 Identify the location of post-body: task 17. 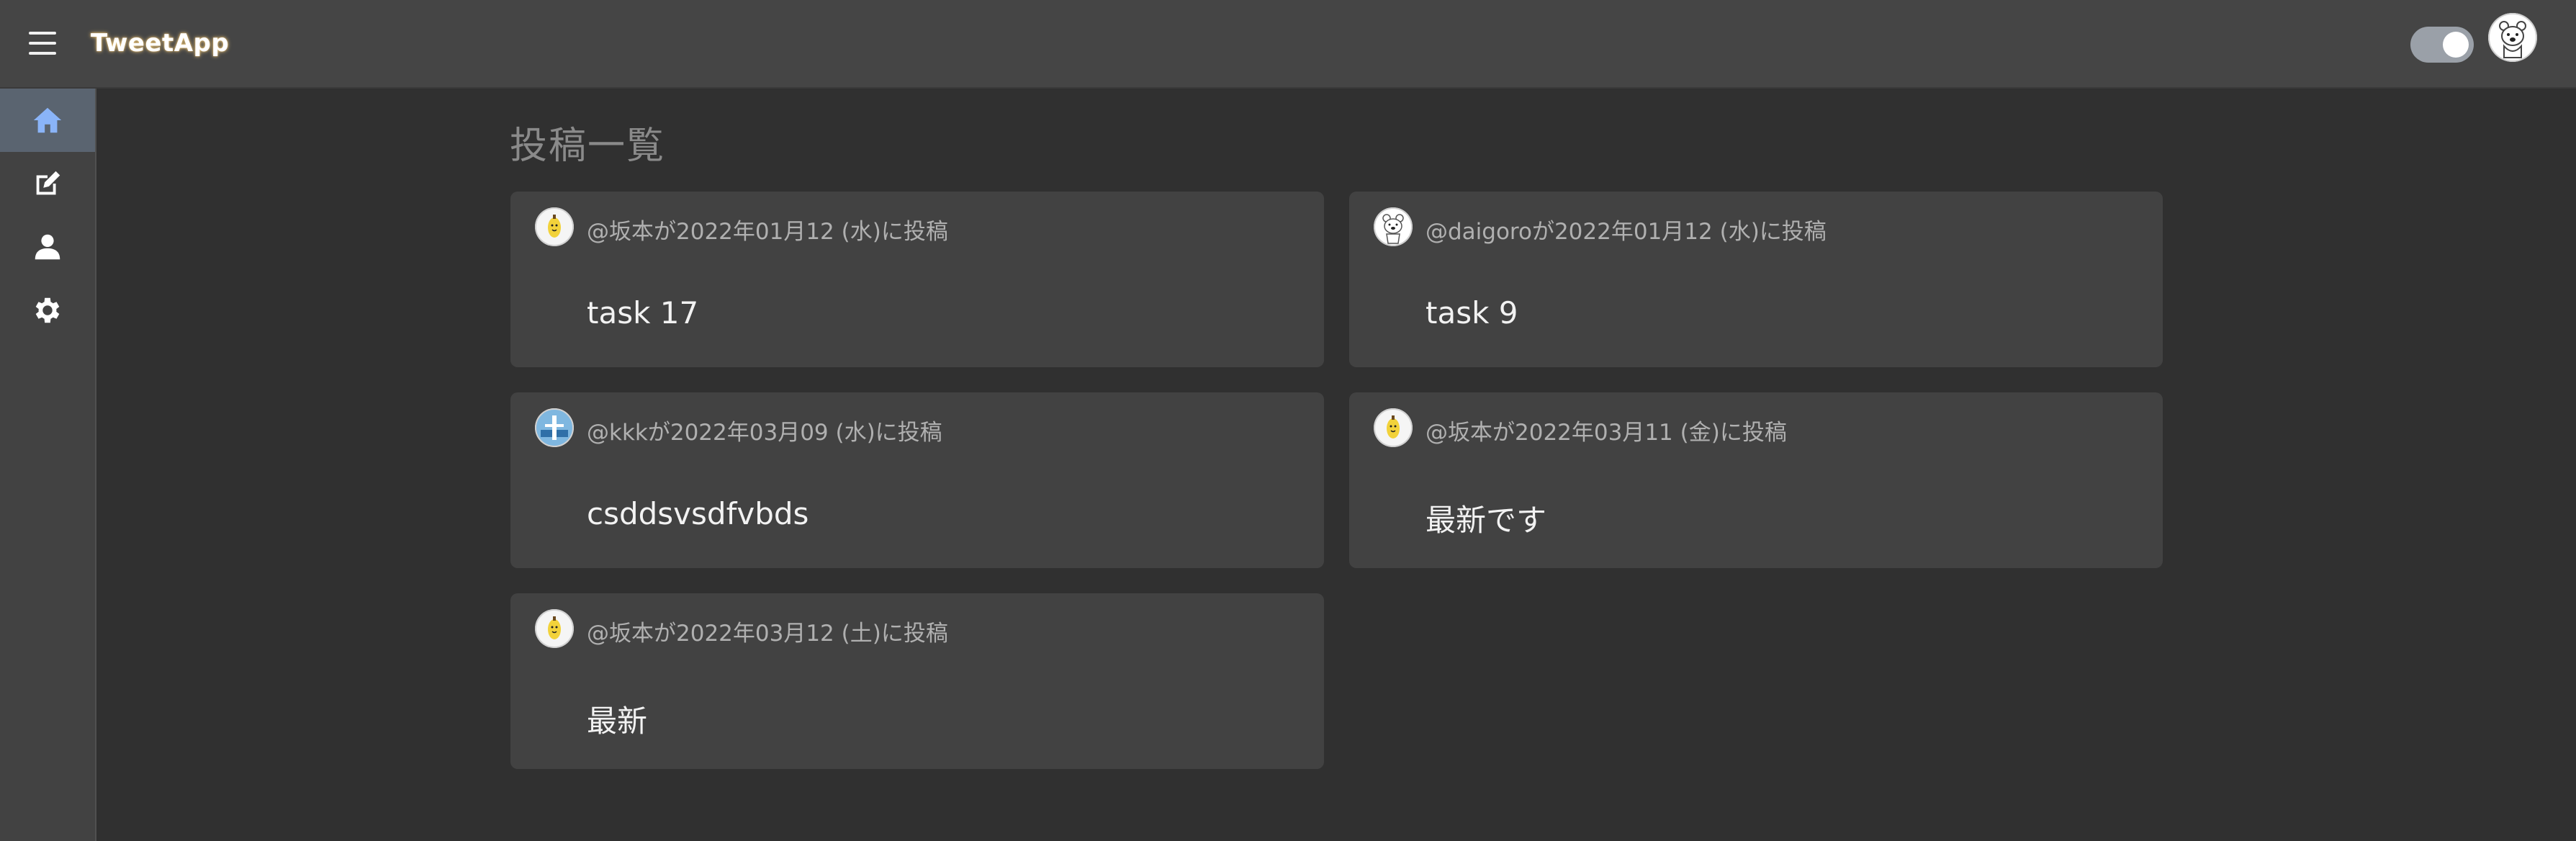
(643, 312).